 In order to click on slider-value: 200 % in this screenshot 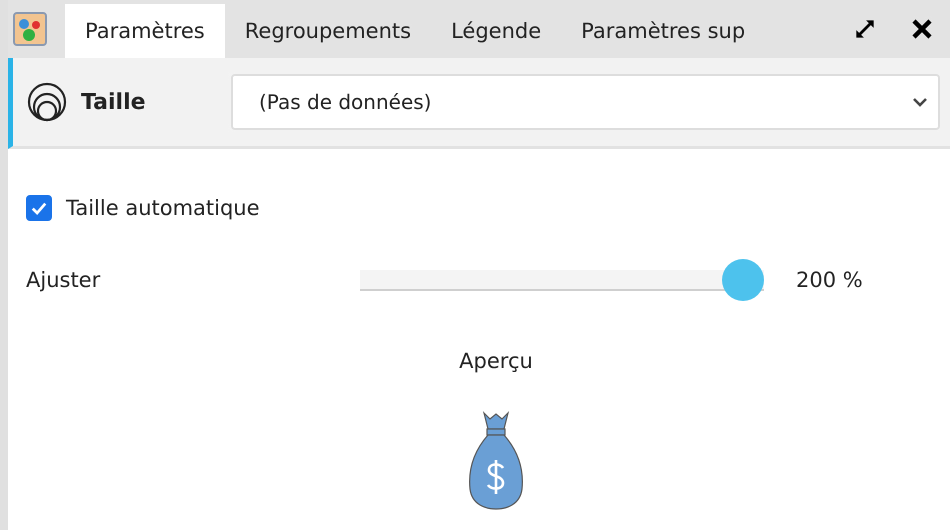, I will do `click(829, 280)`.